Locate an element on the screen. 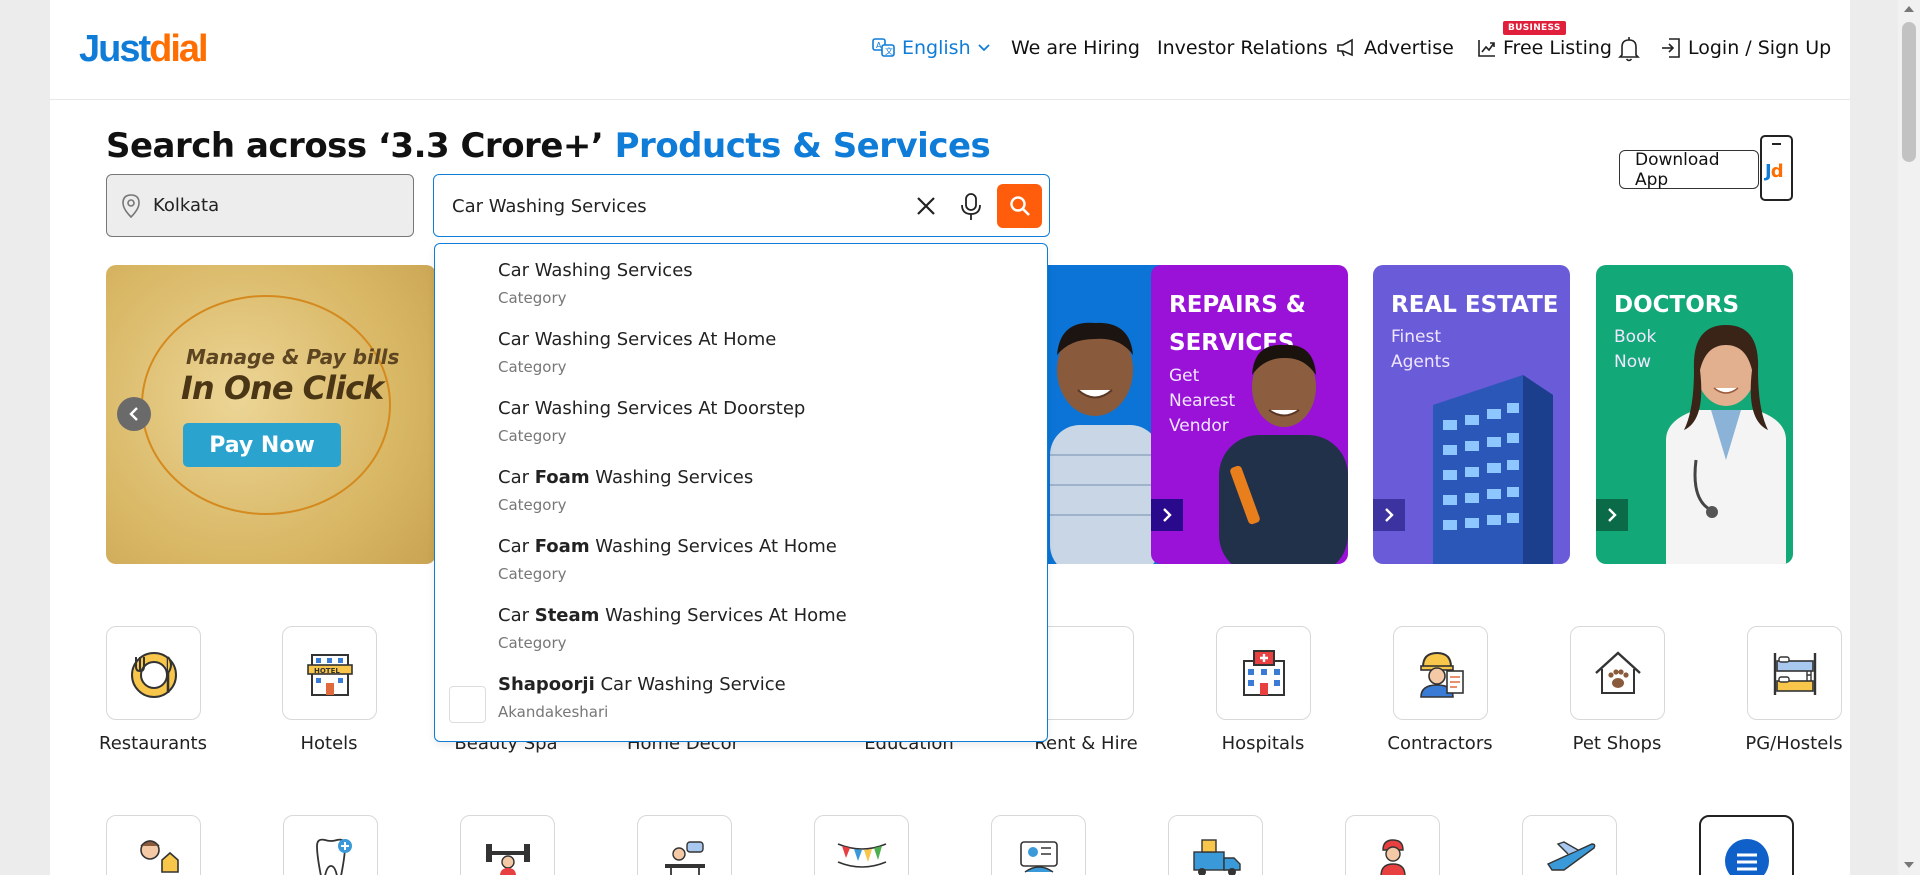 This screenshot has width=1920, height=875. suggestion-item: Car Foam Washing Services Category is located at coordinates (740, 485).